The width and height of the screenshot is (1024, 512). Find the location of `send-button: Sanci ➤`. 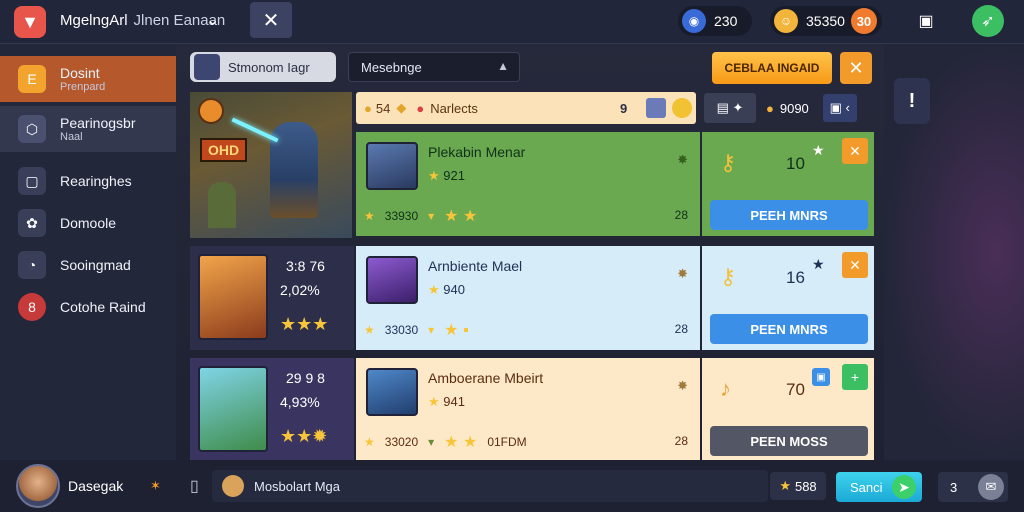

send-button: Sanci ➤ is located at coordinates (879, 487).